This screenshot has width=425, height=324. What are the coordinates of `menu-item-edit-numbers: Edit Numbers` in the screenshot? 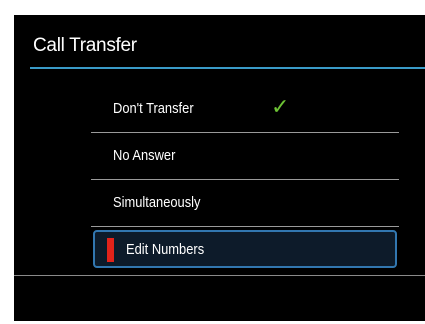 It's located at (245, 249).